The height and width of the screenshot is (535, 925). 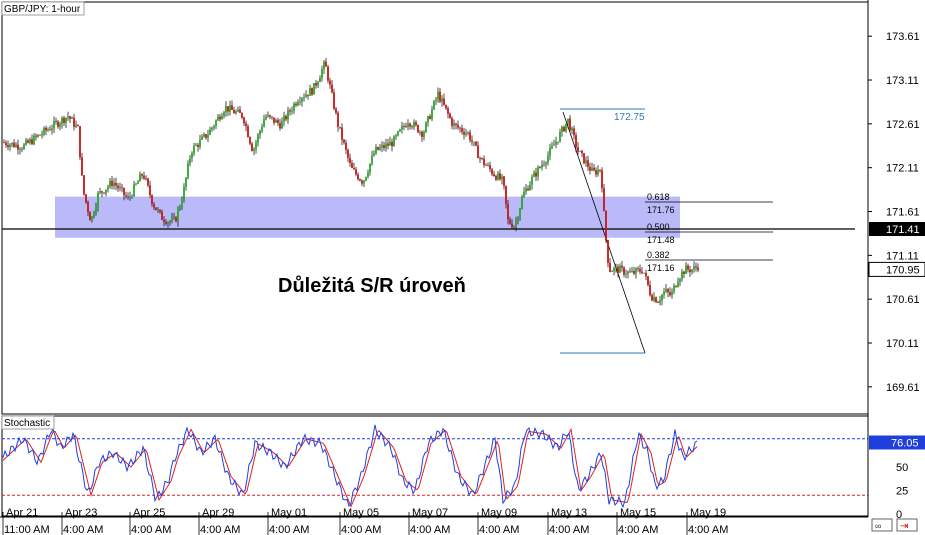 What do you see at coordinates (372, 286) in the screenshot?
I see `annotation-title: Důležitá S/R úroveň` at bounding box center [372, 286].